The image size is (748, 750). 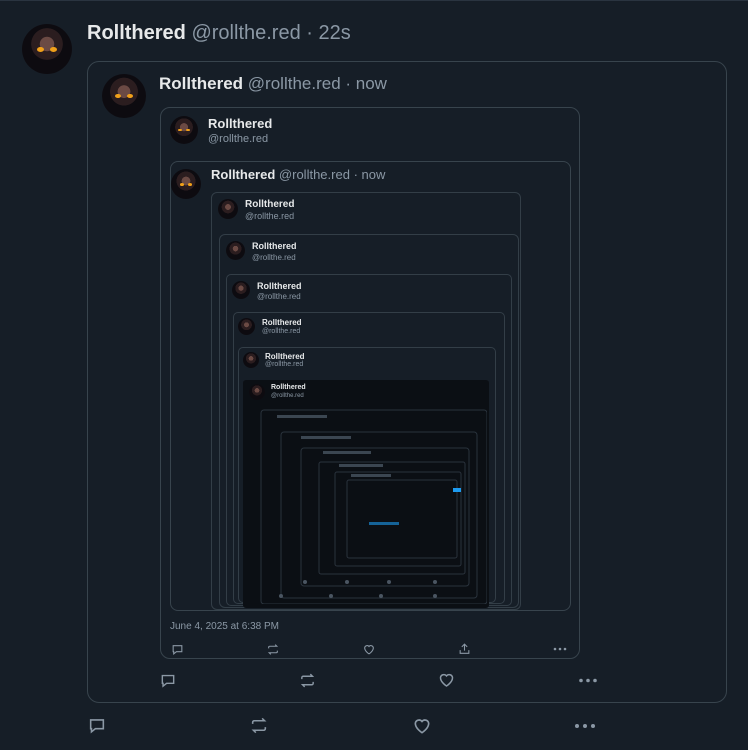 I want to click on nested4-name: Rollthered, so click(x=282, y=322).